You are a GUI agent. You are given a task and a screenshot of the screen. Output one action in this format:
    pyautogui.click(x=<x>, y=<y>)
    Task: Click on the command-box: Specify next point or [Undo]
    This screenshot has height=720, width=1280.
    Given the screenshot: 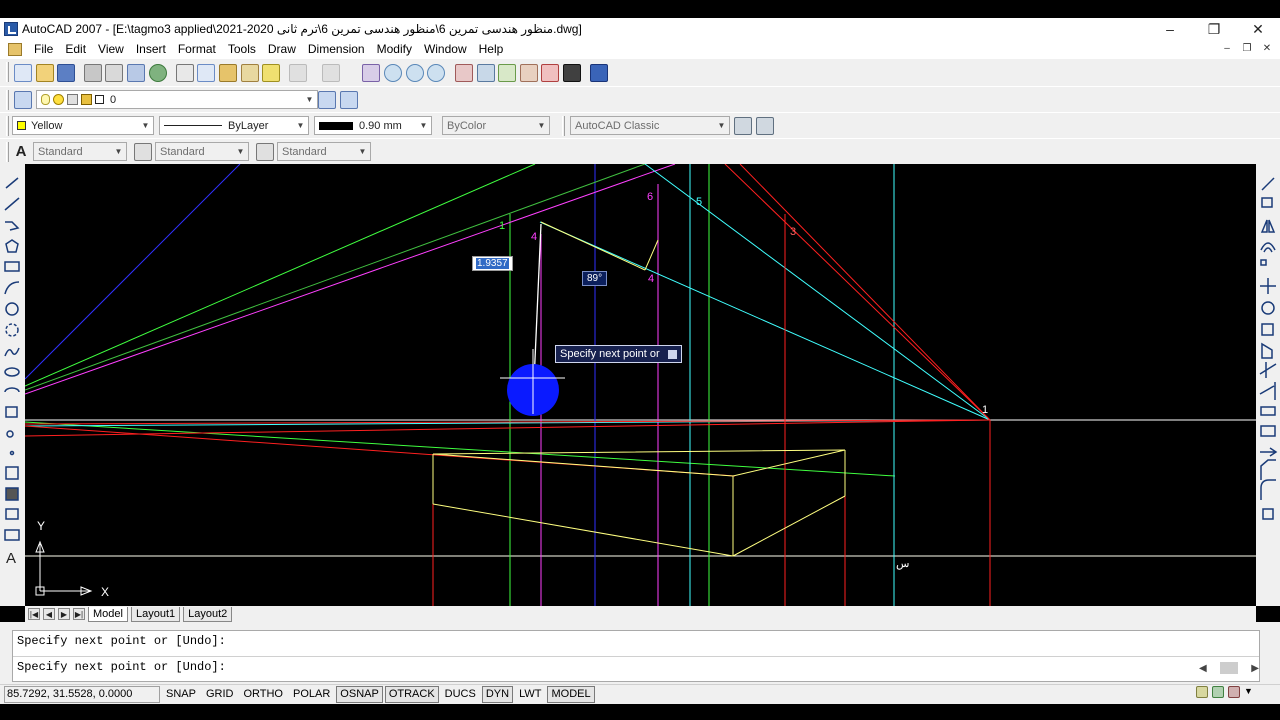 What is the action you would take?
    pyautogui.click(x=636, y=656)
    